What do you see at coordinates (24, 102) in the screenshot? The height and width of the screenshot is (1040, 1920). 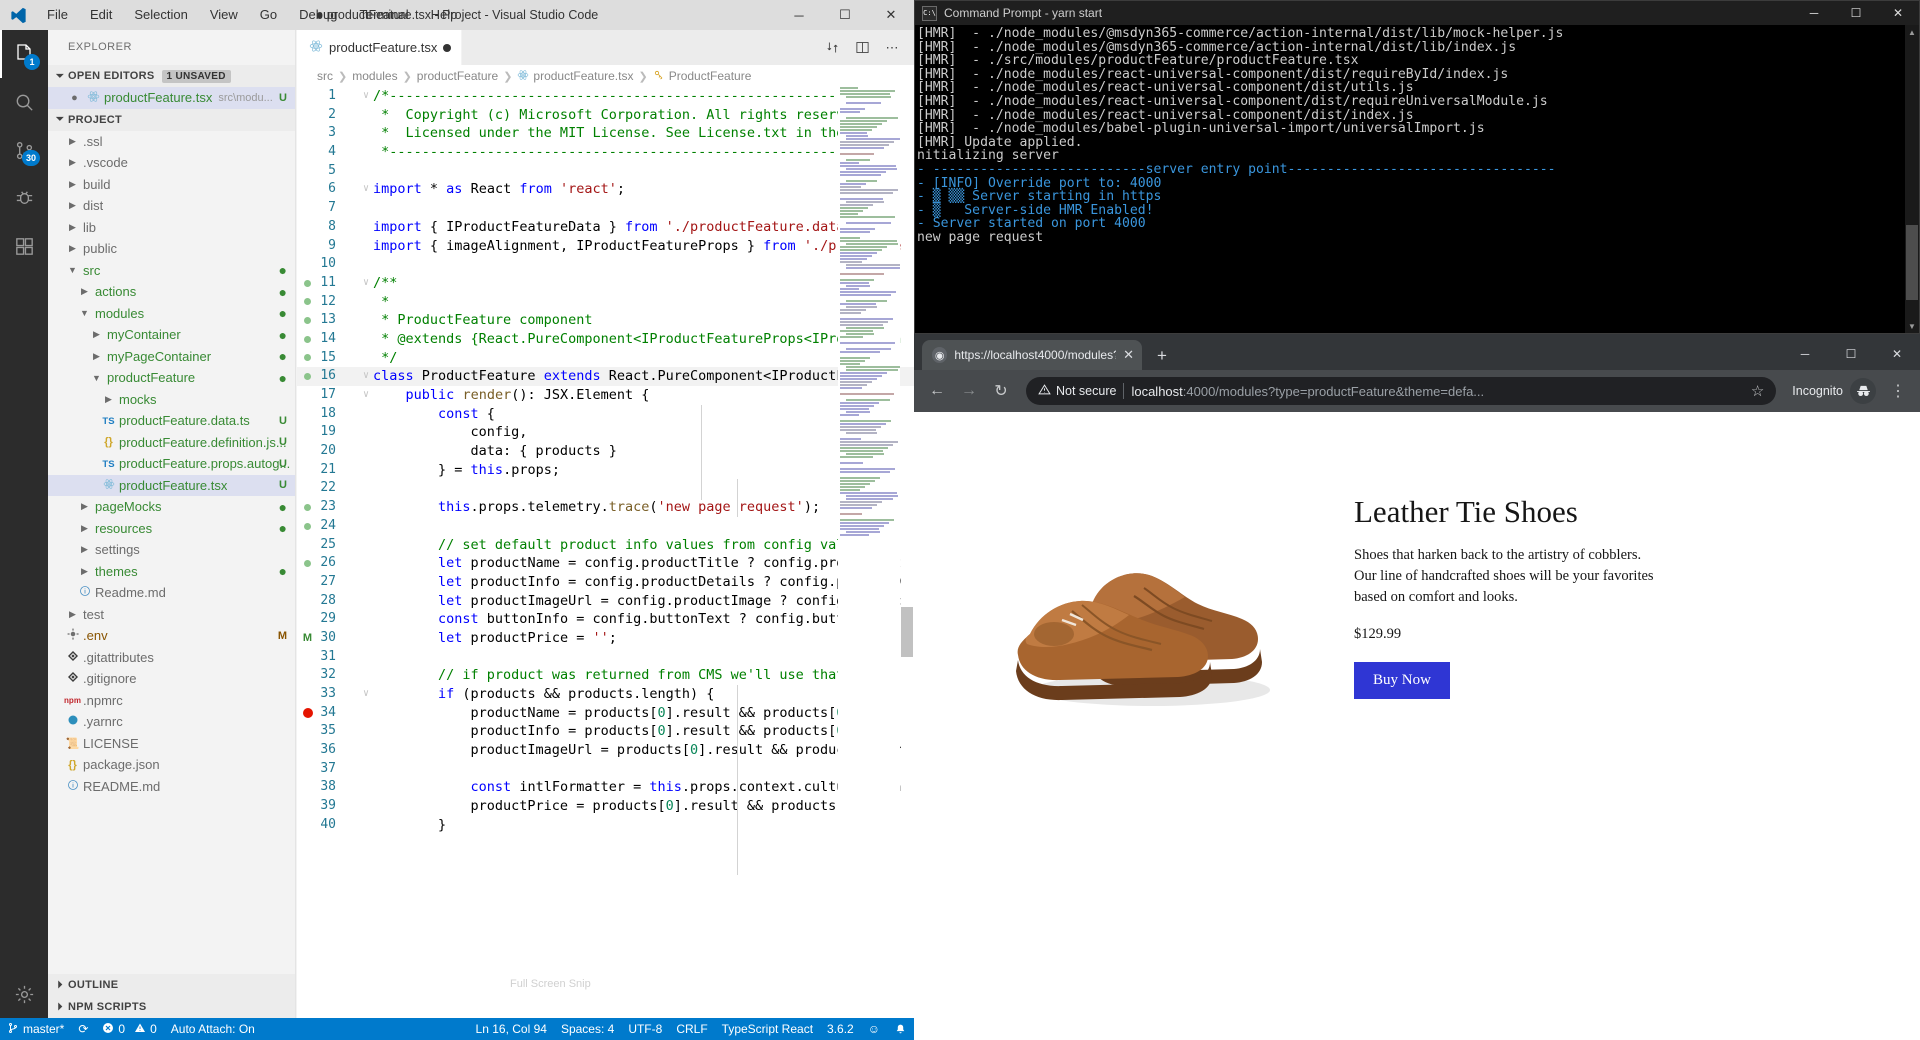 I see `activity-search-icon` at bounding box center [24, 102].